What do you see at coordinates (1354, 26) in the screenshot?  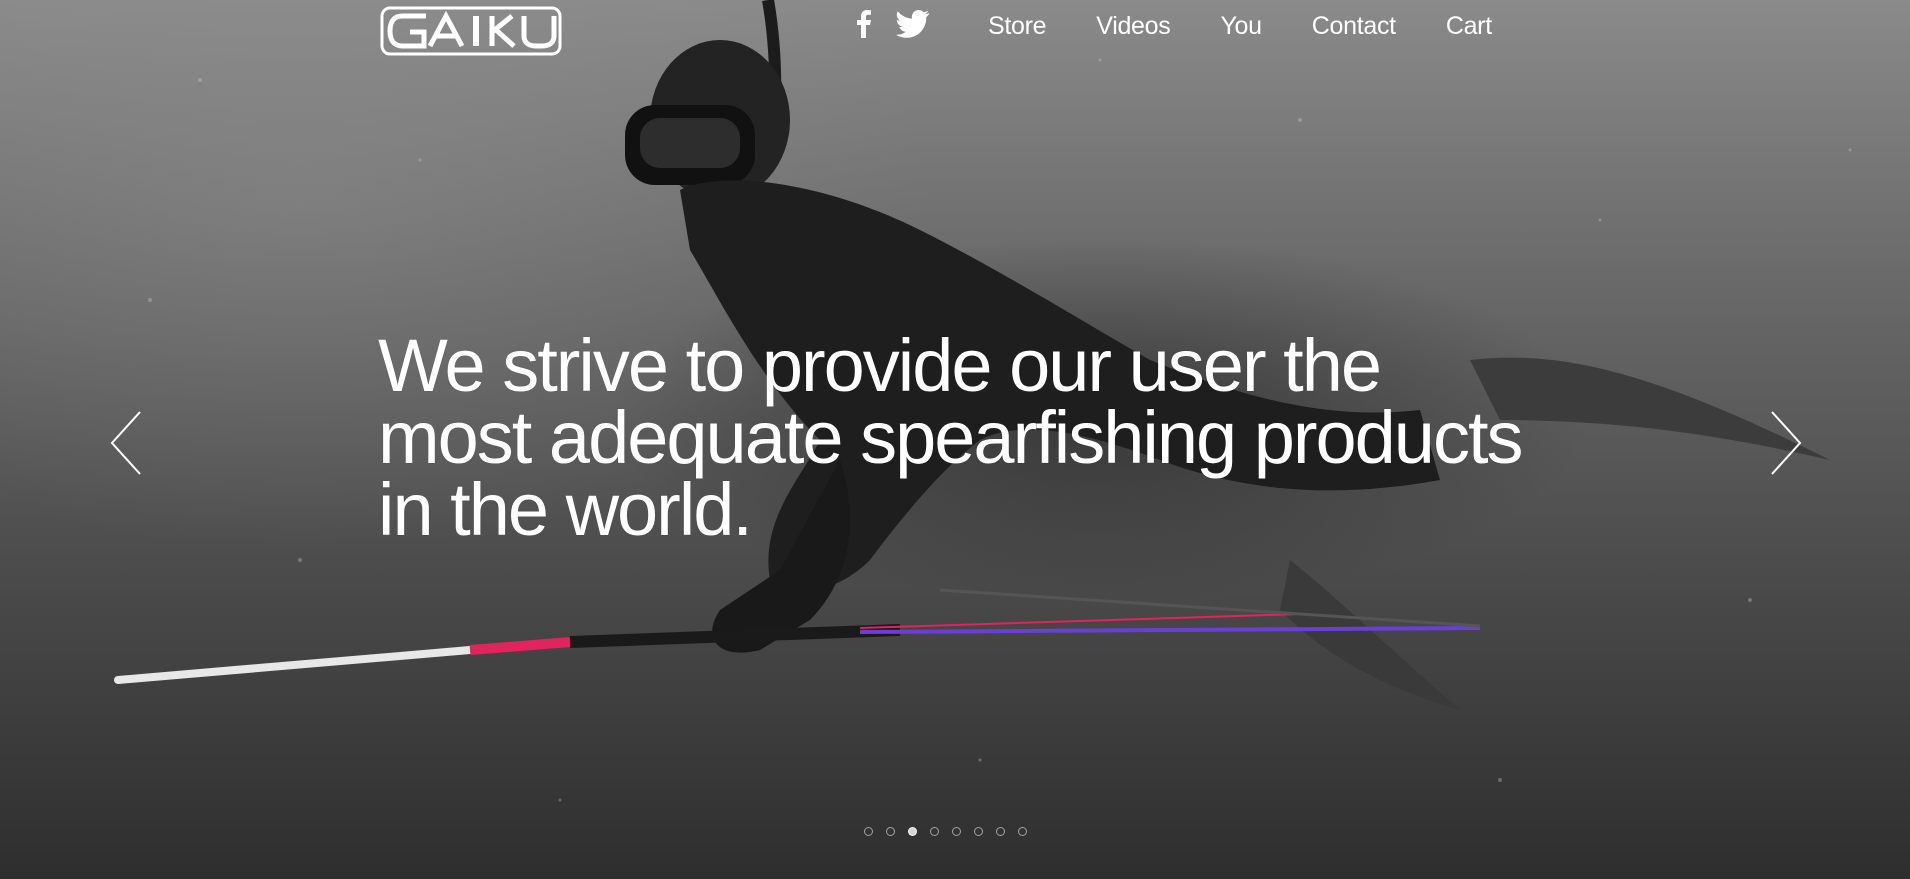 I see `nav-link-contact: Contact` at bounding box center [1354, 26].